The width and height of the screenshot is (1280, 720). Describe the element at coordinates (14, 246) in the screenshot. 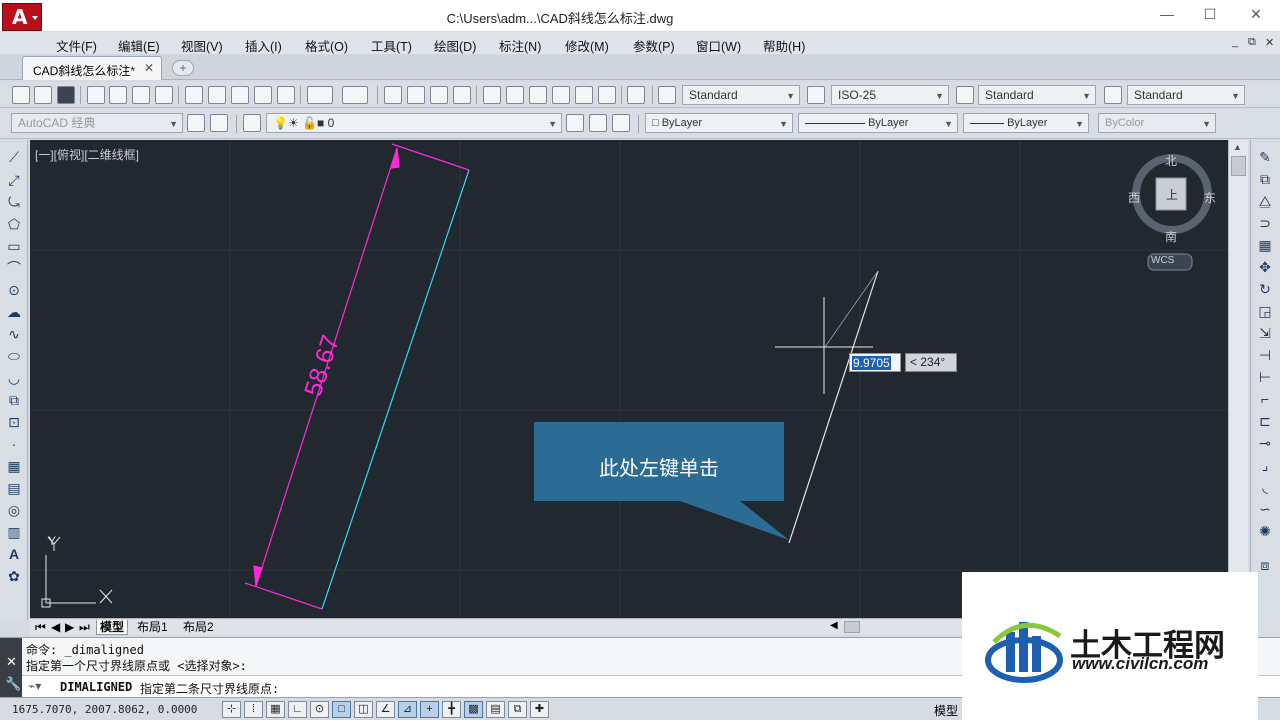

I see `rectangle-icon: ▭` at that location.